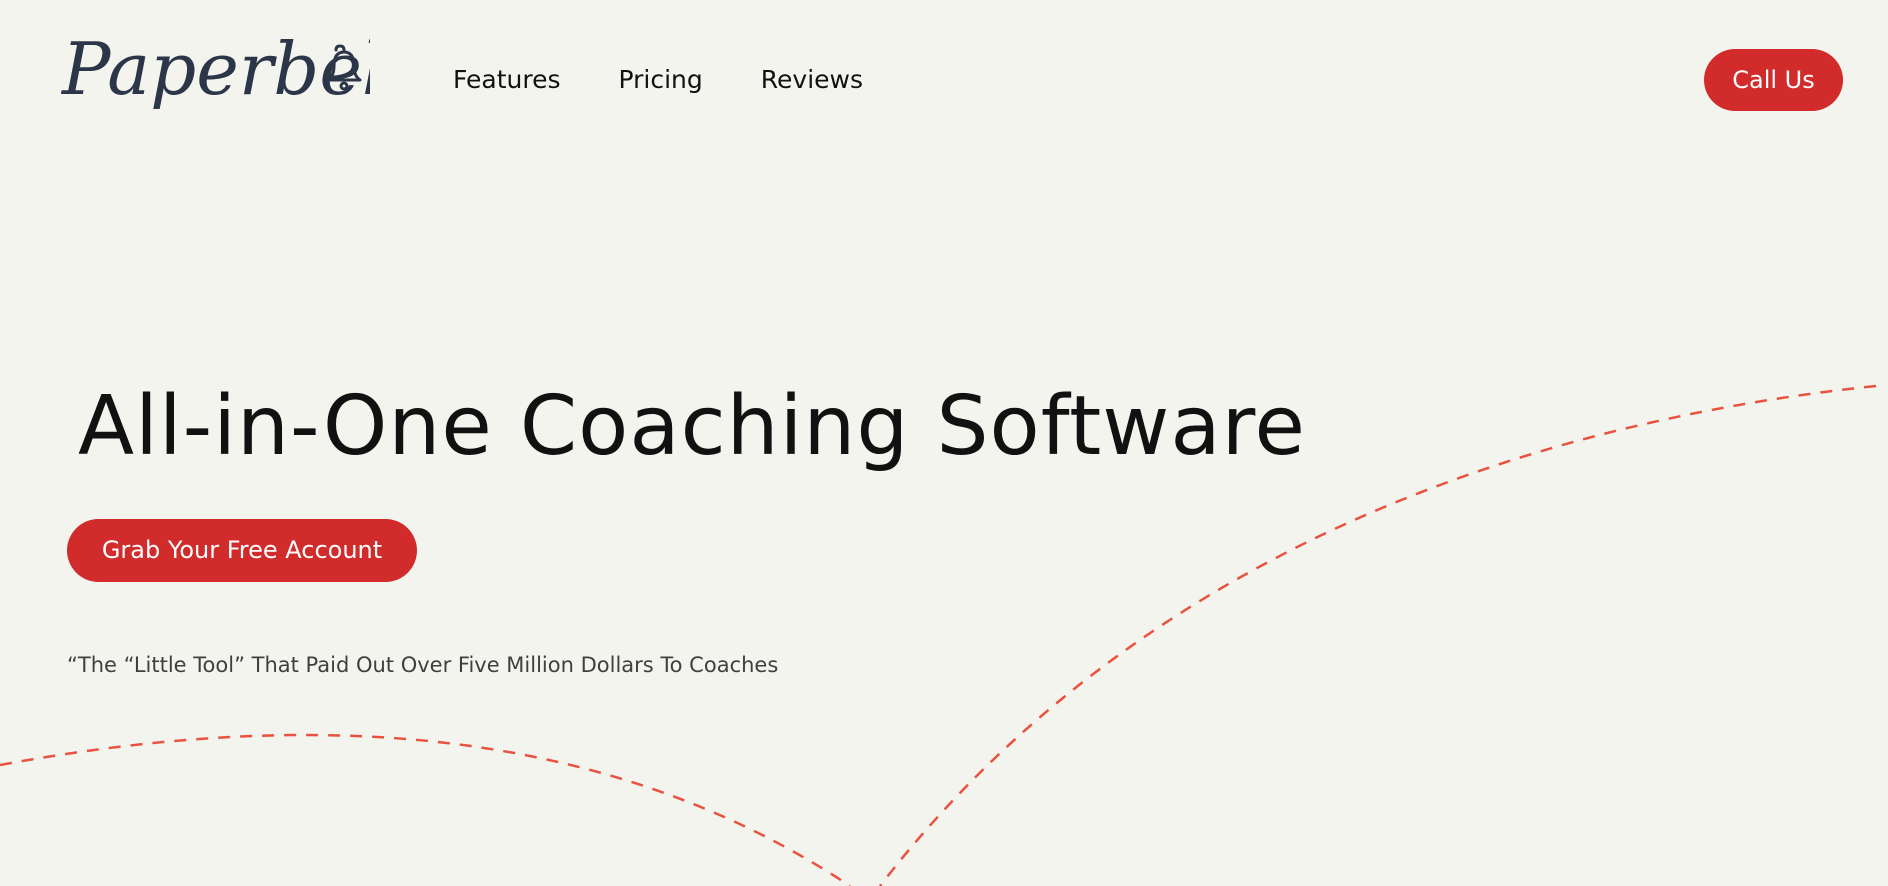  What do you see at coordinates (242, 550) in the screenshot?
I see `grab-free-account-button: Grab Your Free Account` at bounding box center [242, 550].